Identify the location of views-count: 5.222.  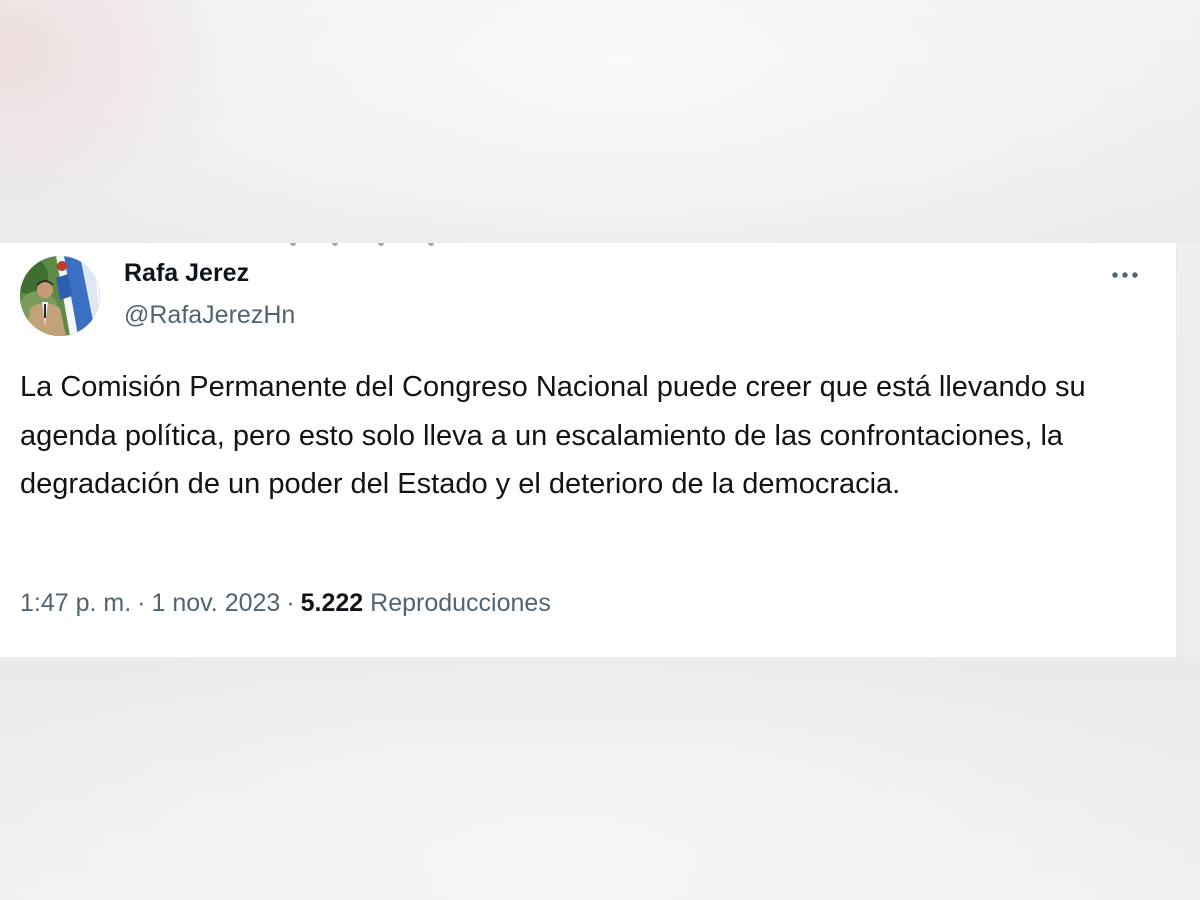
(332, 603).